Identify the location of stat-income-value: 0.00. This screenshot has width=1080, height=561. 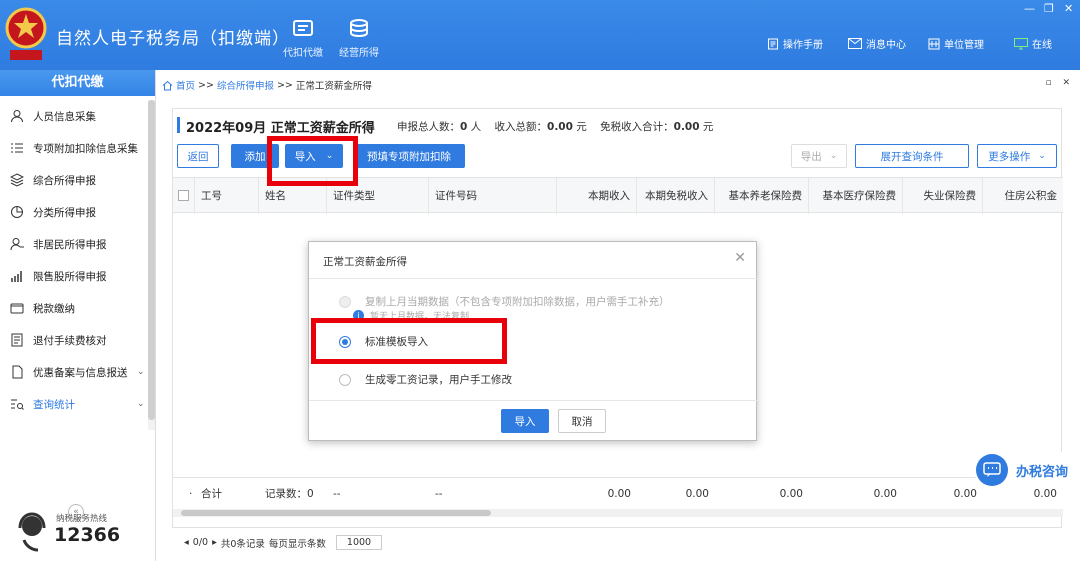
(560, 127).